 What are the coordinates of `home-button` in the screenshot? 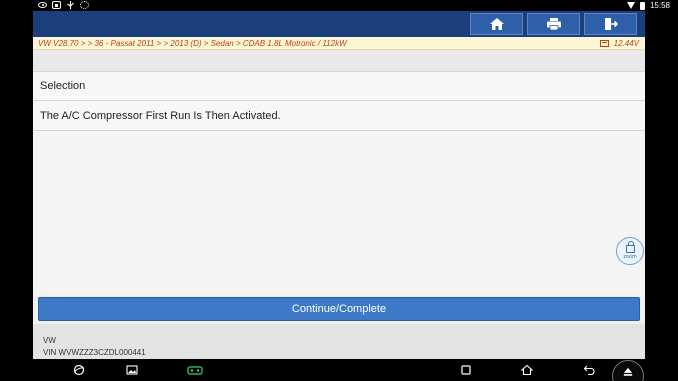 It's located at (496, 24).